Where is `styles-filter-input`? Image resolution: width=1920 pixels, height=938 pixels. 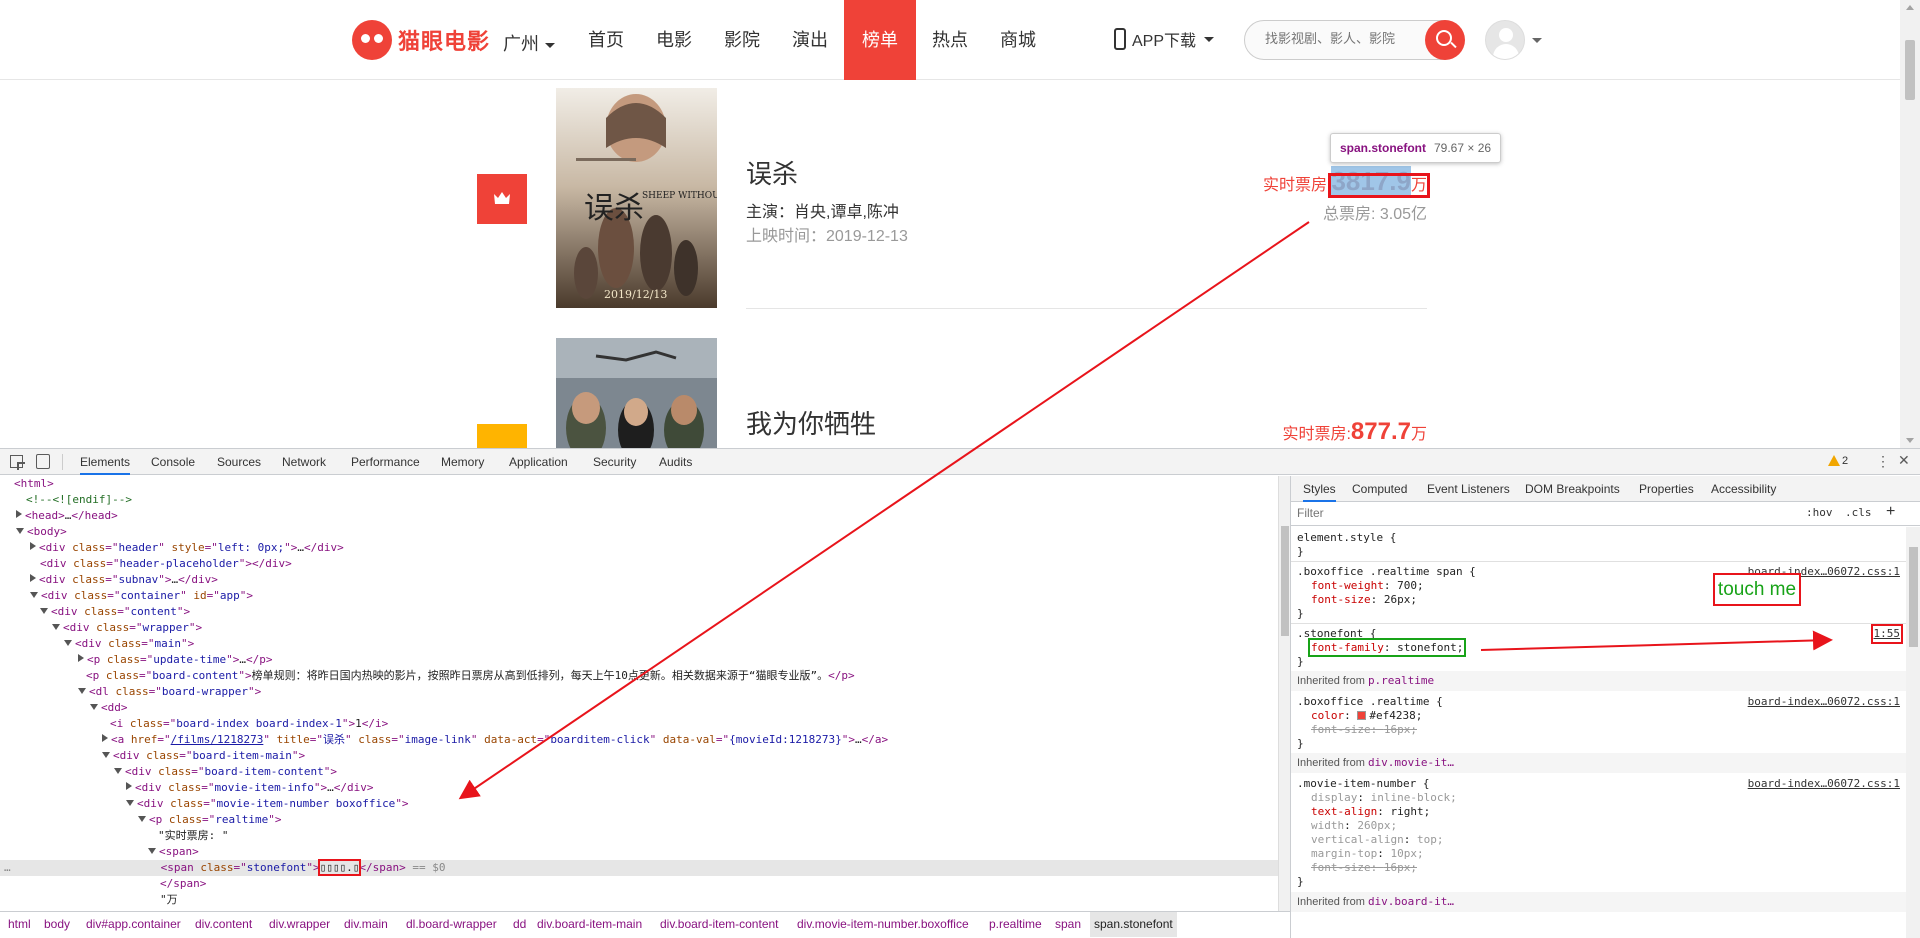 styles-filter-input is located at coordinates (1537, 513).